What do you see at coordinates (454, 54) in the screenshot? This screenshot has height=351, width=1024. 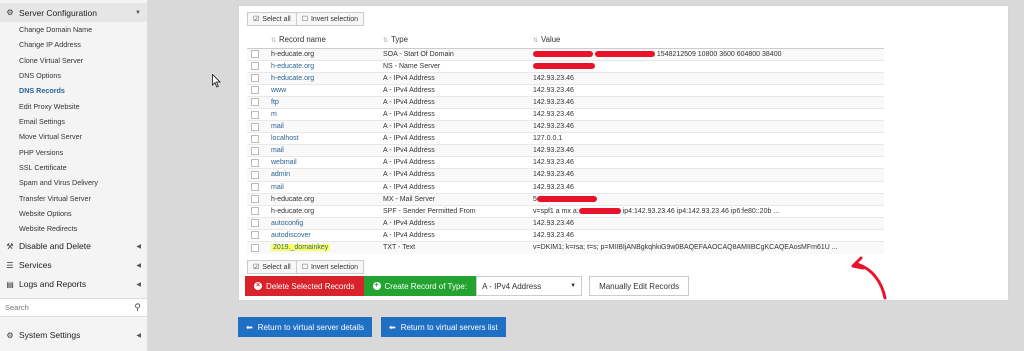 I see `record-type-cell: SOA - Start Of Domain` at bounding box center [454, 54].